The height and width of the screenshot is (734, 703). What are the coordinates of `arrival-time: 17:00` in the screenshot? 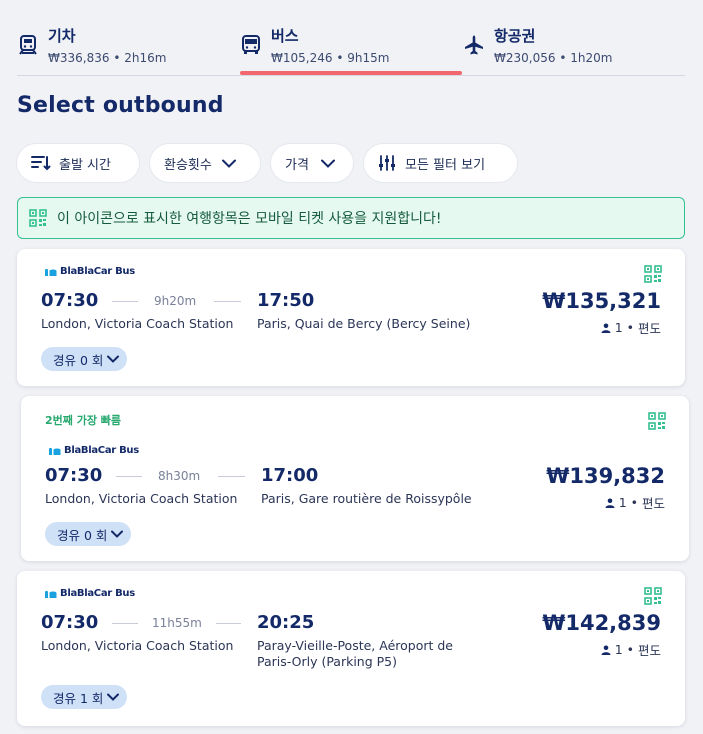 It's located at (290, 475).